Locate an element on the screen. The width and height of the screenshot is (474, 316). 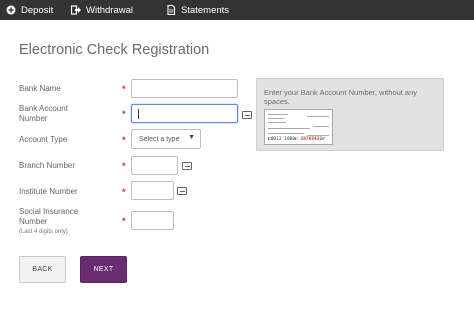
institute-number-input is located at coordinates (152, 190).